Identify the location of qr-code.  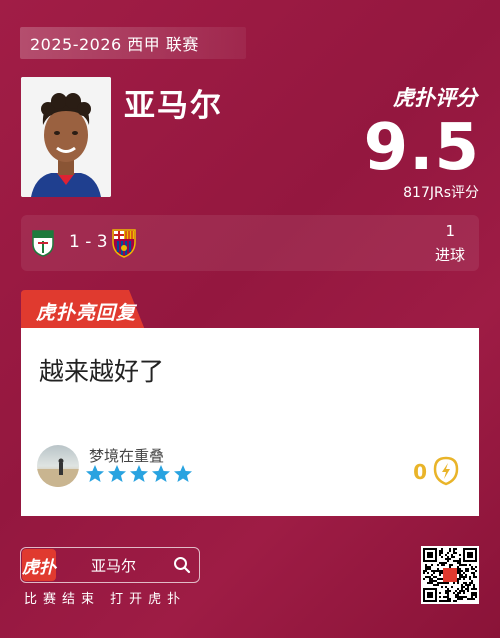
(450, 575).